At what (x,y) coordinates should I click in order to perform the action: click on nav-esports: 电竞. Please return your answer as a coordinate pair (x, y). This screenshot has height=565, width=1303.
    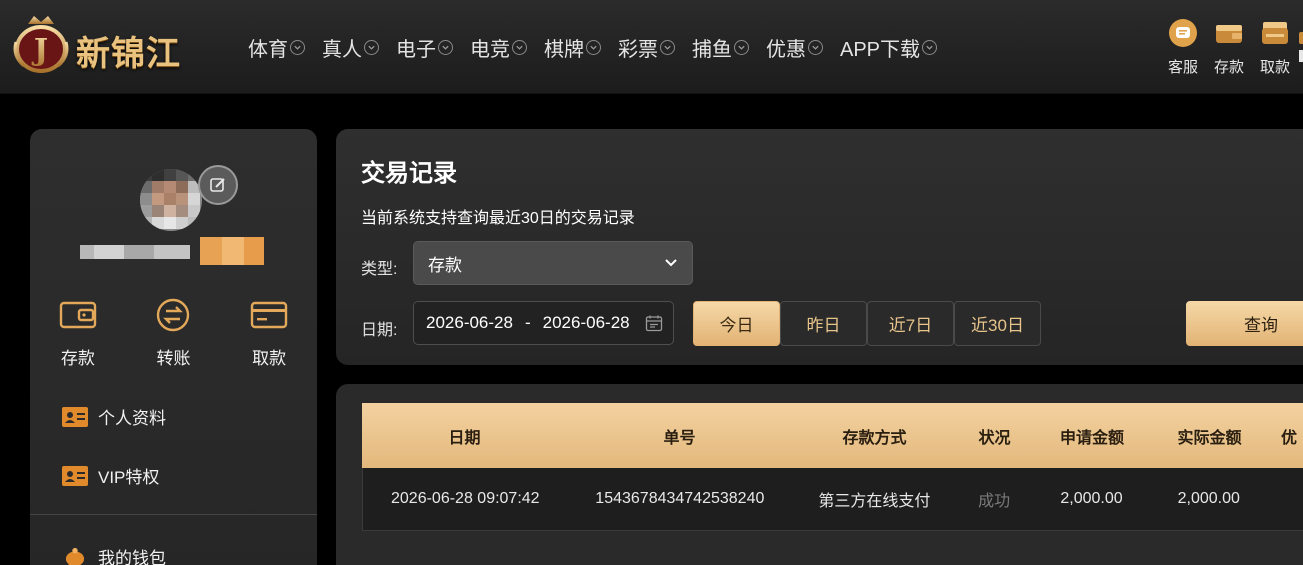
    Looking at the image, I should click on (498, 47).